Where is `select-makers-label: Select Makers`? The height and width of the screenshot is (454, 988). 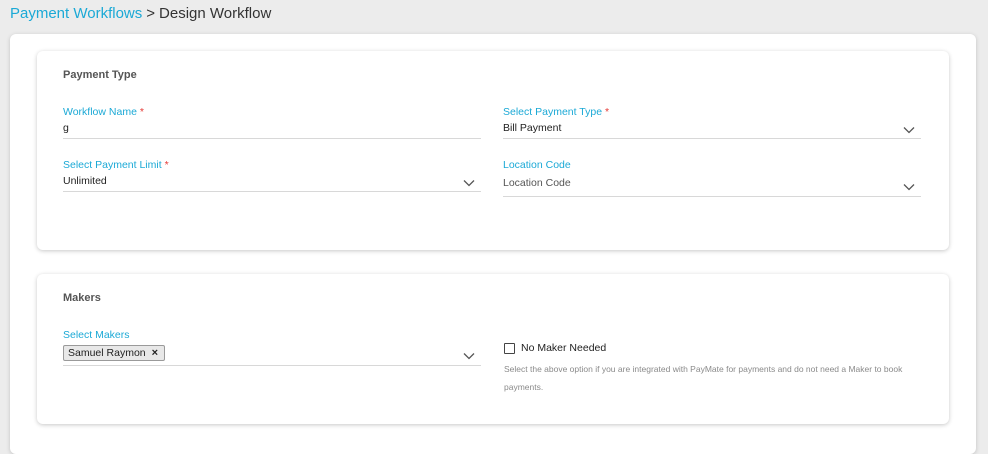
select-makers-label: Select Makers is located at coordinates (96, 335).